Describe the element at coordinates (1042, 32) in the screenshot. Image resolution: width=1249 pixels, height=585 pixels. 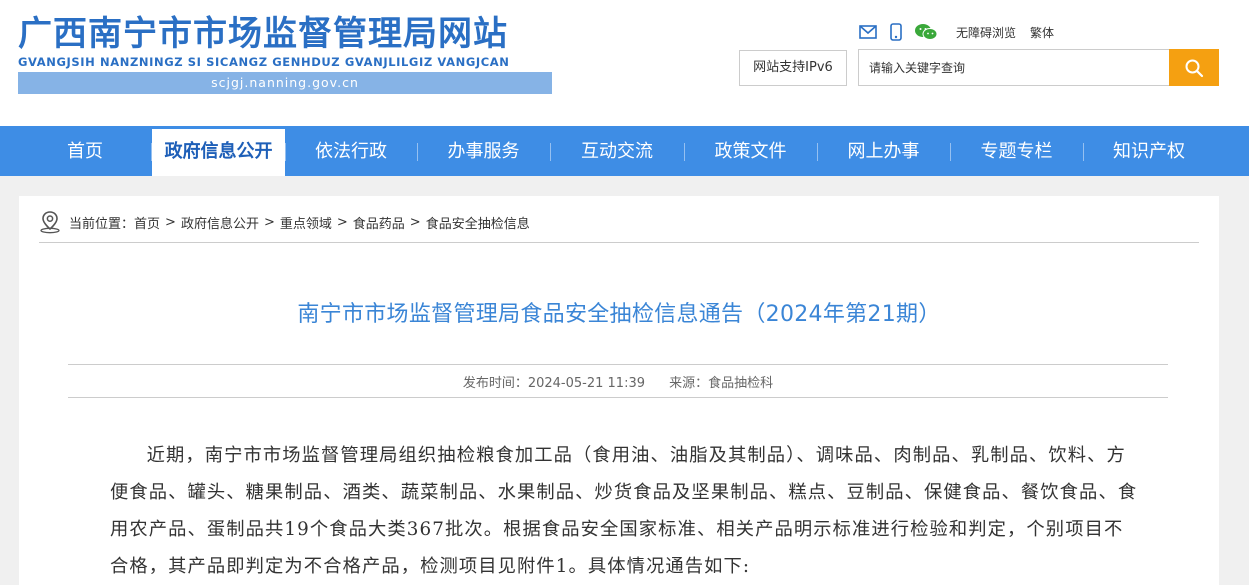
I see `traditional-chinese-link: 繁体` at that location.